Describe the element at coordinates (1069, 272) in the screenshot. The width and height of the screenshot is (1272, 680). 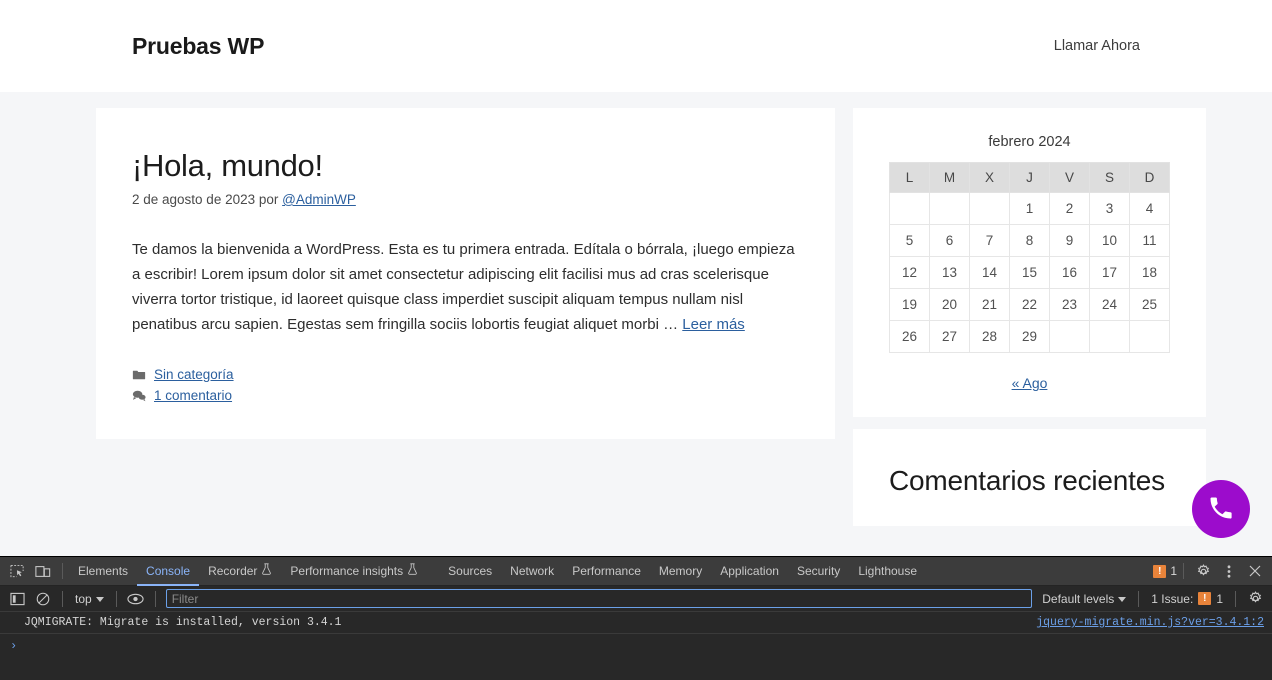
I see `calendar-day-cell: 16` at that location.